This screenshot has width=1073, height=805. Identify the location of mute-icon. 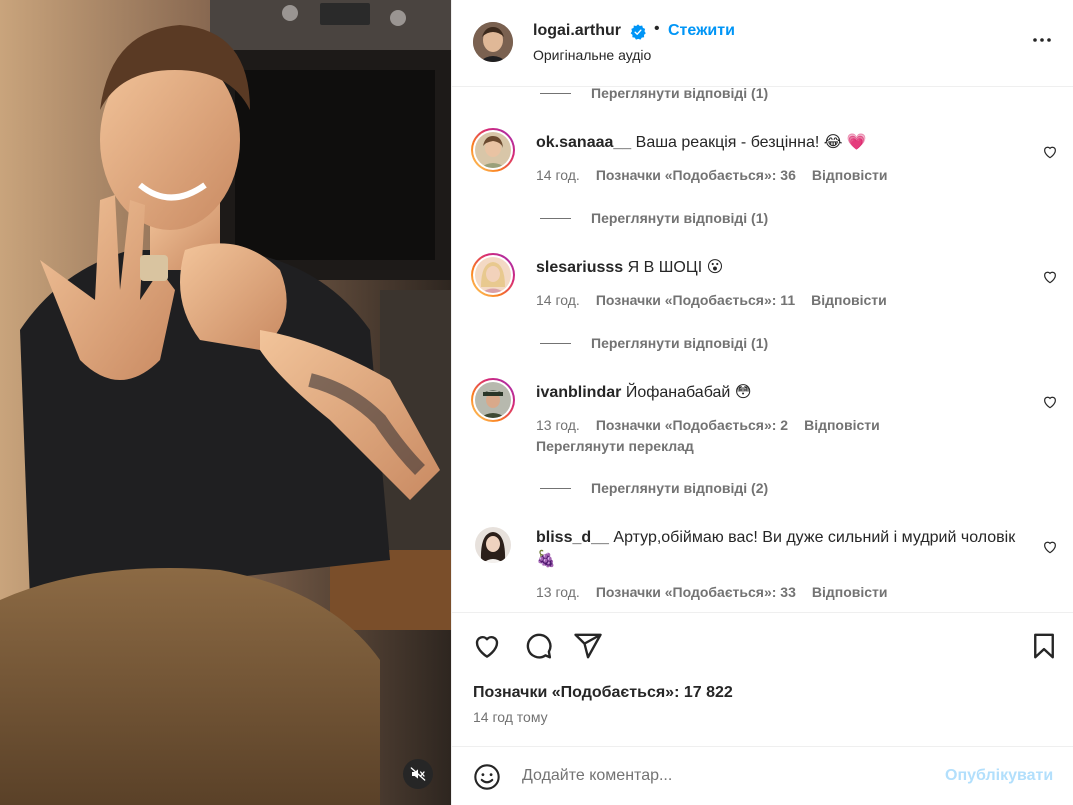
(418, 774).